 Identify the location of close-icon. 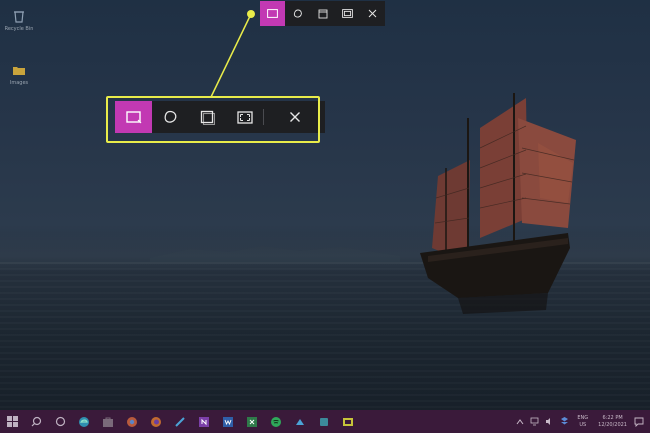
(372, 13).